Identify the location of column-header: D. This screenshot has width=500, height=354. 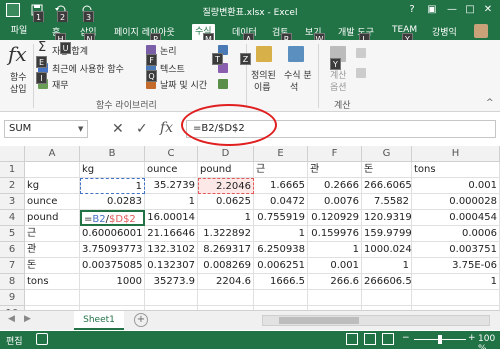
(226, 154).